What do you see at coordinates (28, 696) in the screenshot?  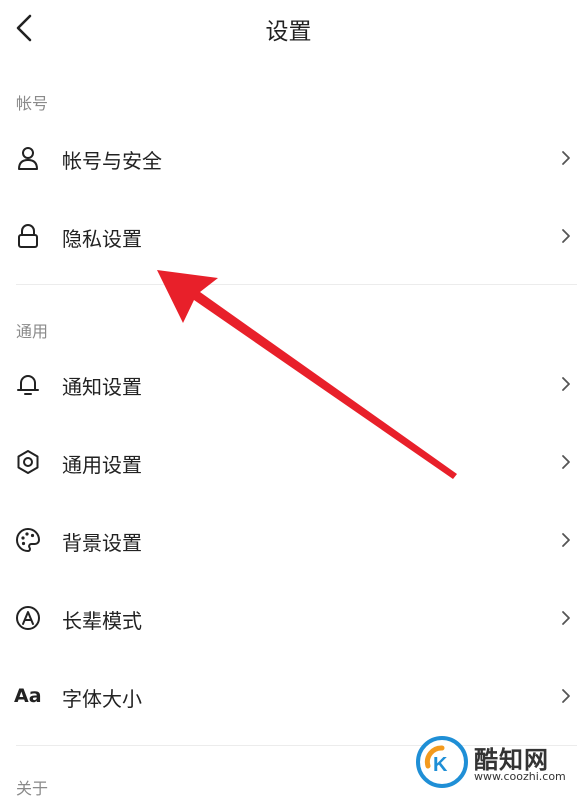 I see `font-size-icon: Aa` at bounding box center [28, 696].